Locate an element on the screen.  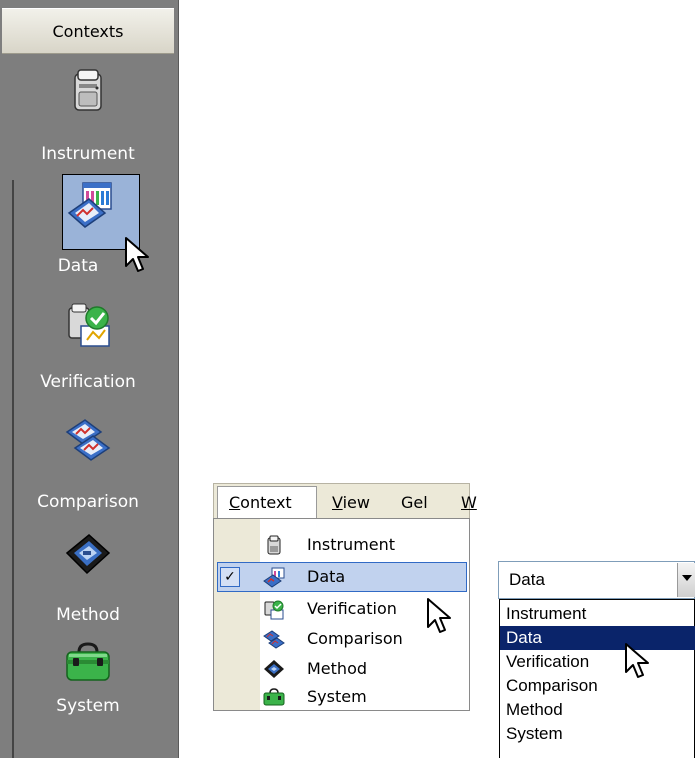
menu-item-label: Data is located at coordinates (326, 576).